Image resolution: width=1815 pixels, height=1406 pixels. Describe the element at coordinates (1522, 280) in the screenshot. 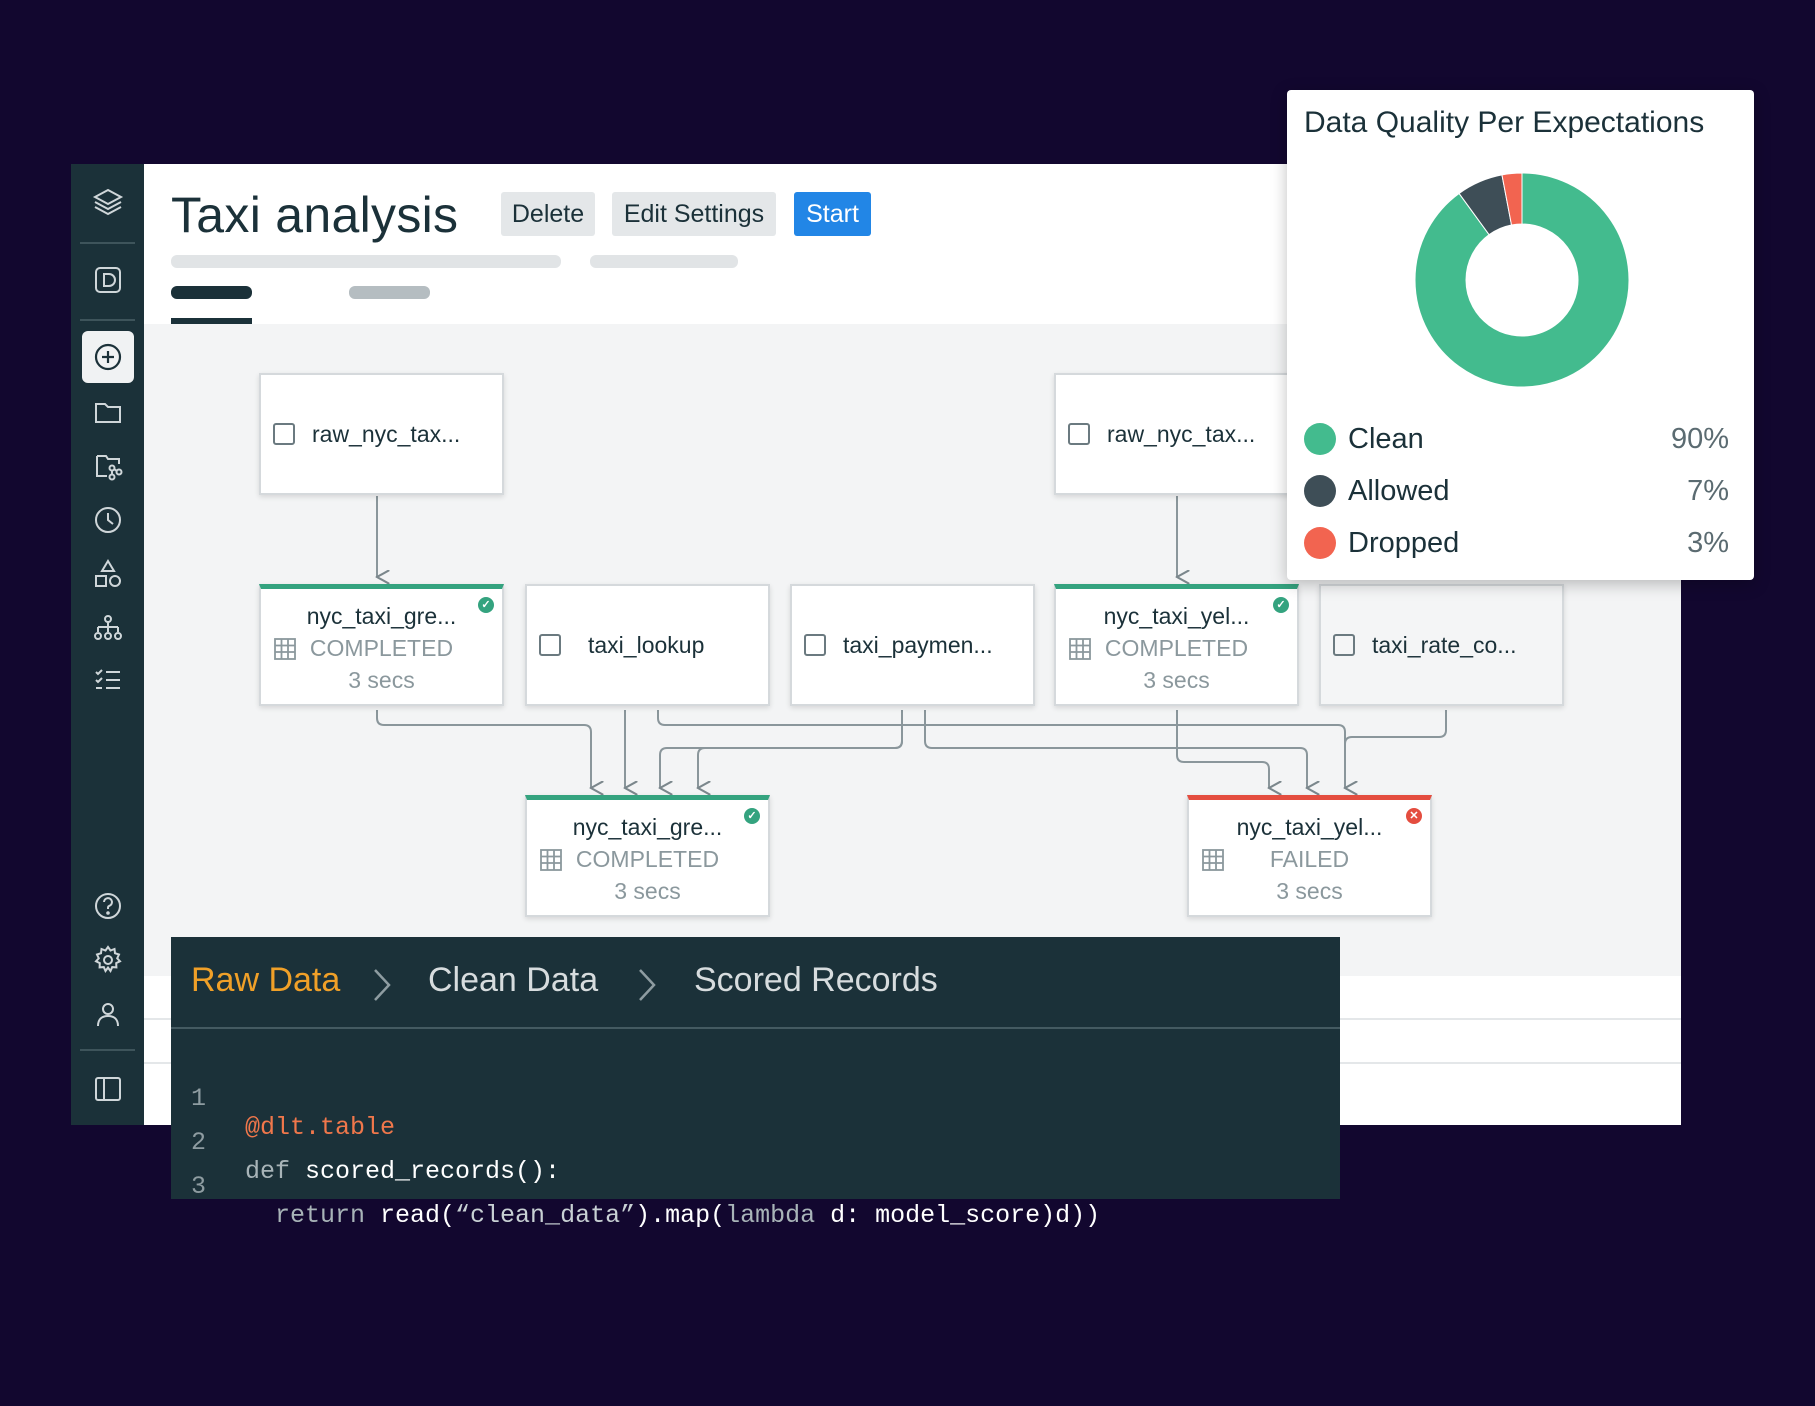

I see `data-quality-donut-chart` at that location.